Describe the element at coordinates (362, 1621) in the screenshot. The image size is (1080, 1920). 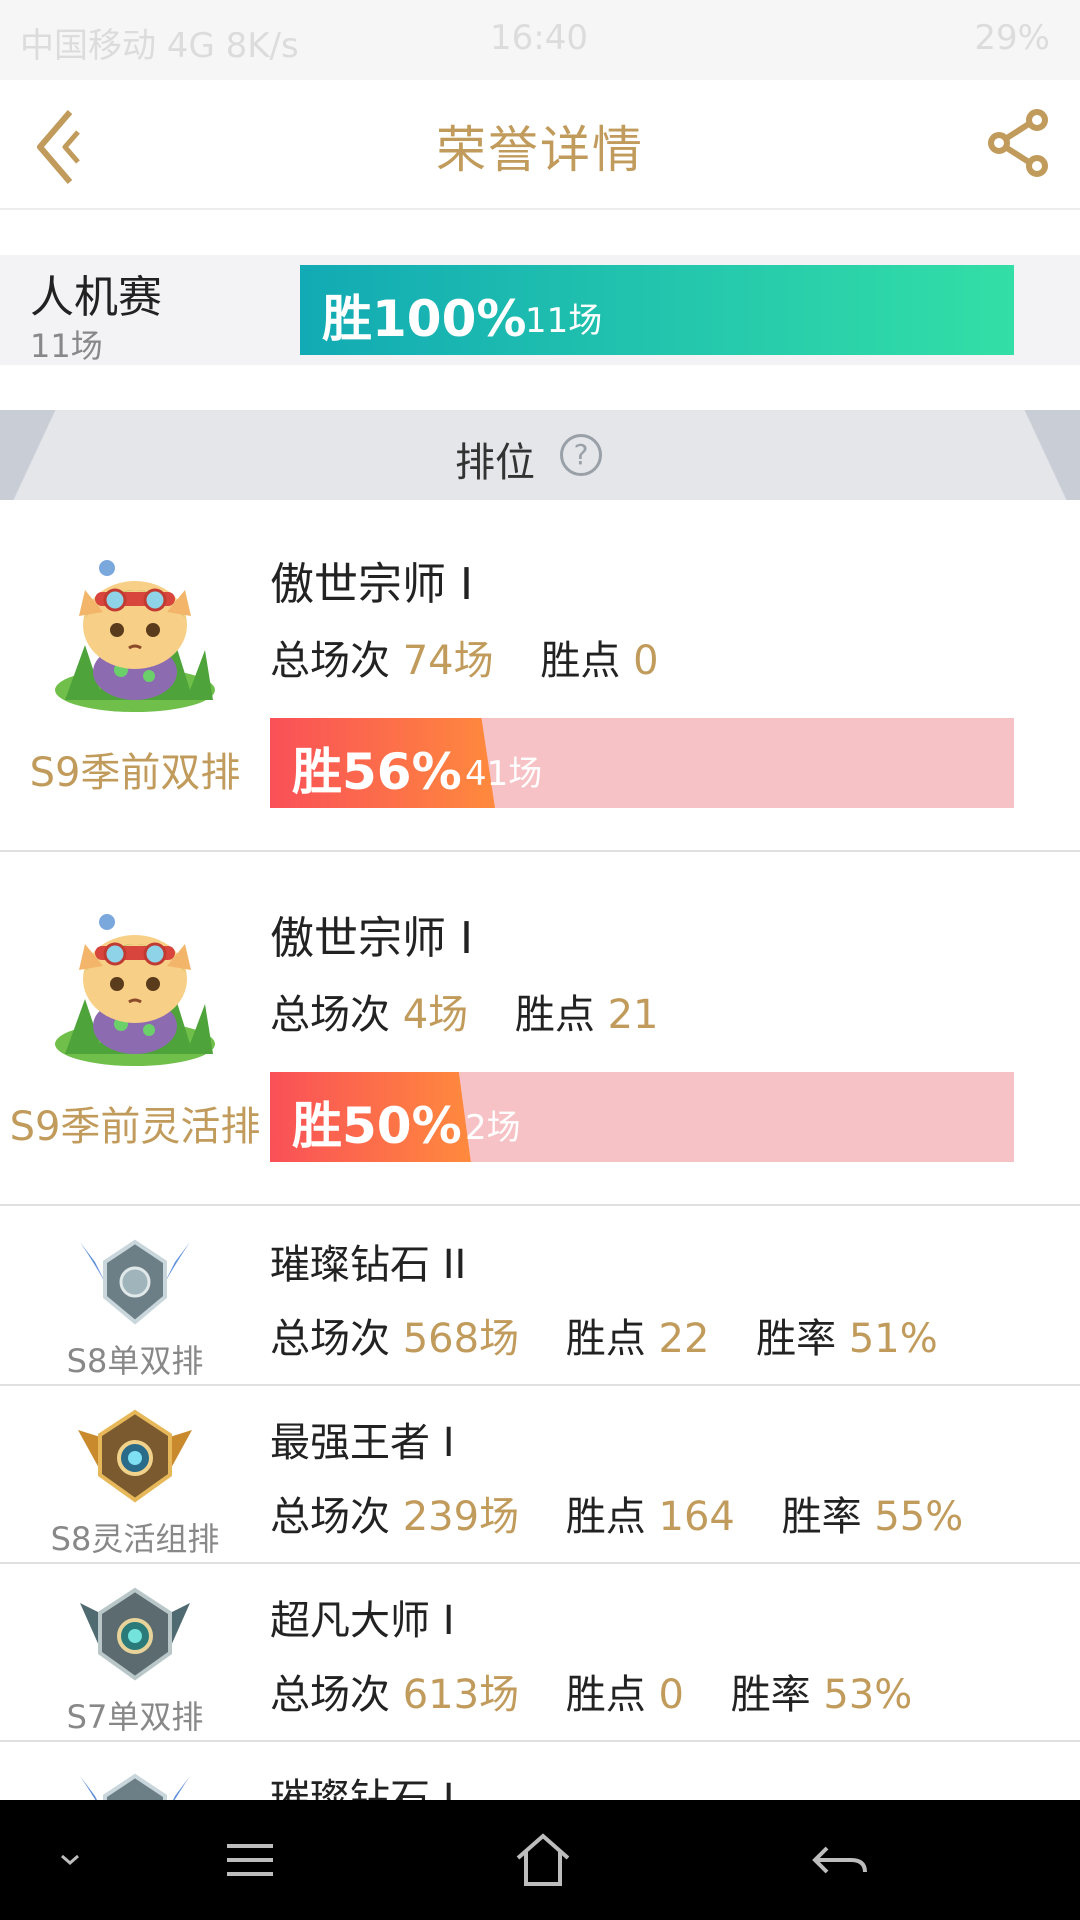
I see `tier-name: 超凡大师 I` at that location.